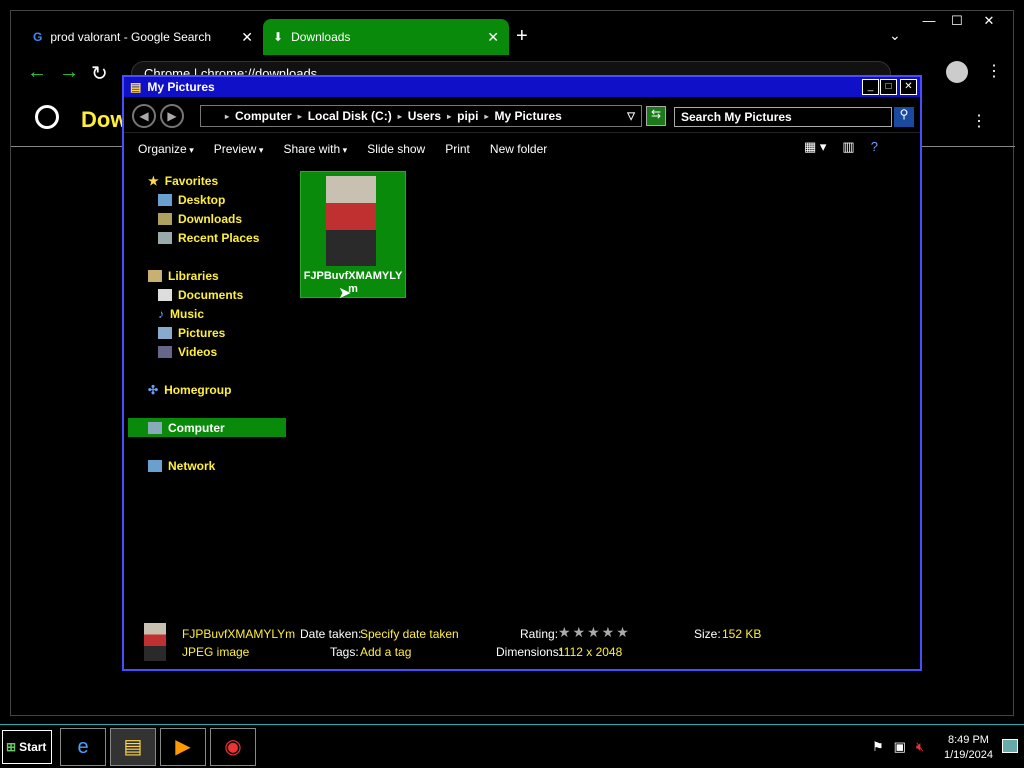 This screenshot has width=1024, height=768. What do you see at coordinates (207, 218) in the screenshot?
I see `nav-downloads: Downloads` at bounding box center [207, 218].